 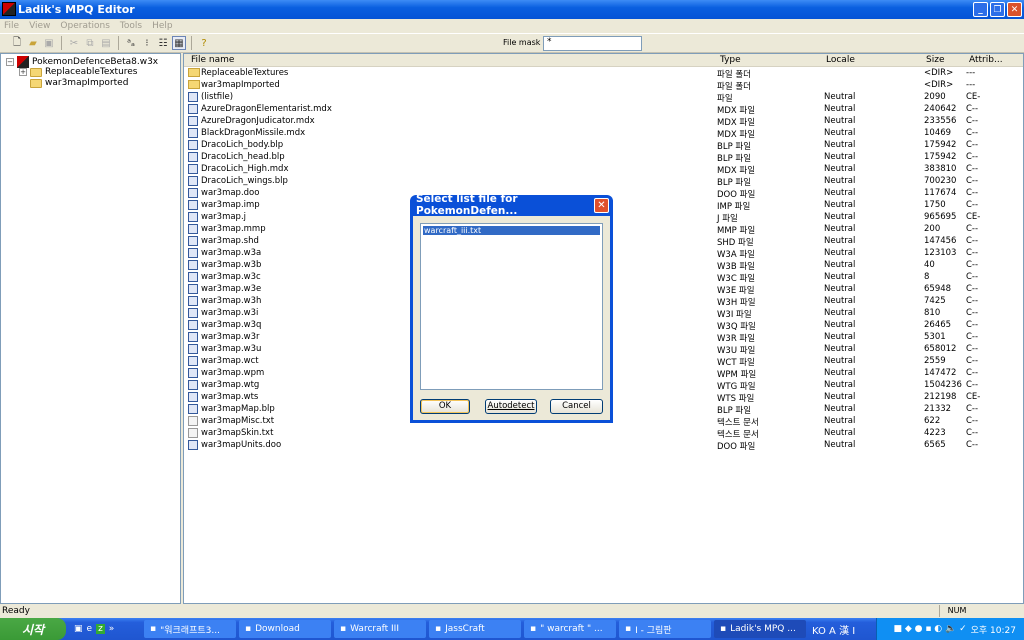 I want to click on task-app-icon: ▪, so click(x=153, y=629).